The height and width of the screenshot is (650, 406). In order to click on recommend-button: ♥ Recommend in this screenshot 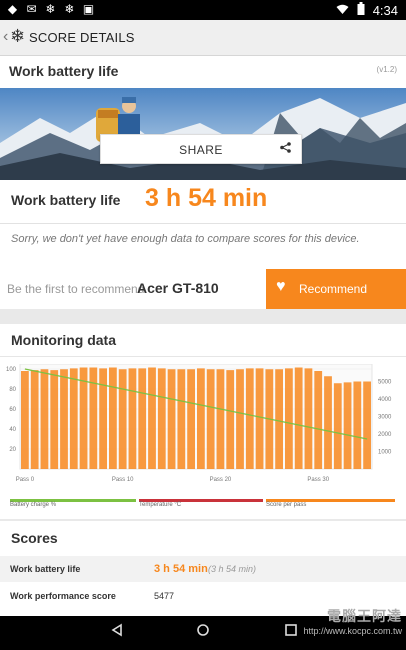, I will do `click(336, 289)`.